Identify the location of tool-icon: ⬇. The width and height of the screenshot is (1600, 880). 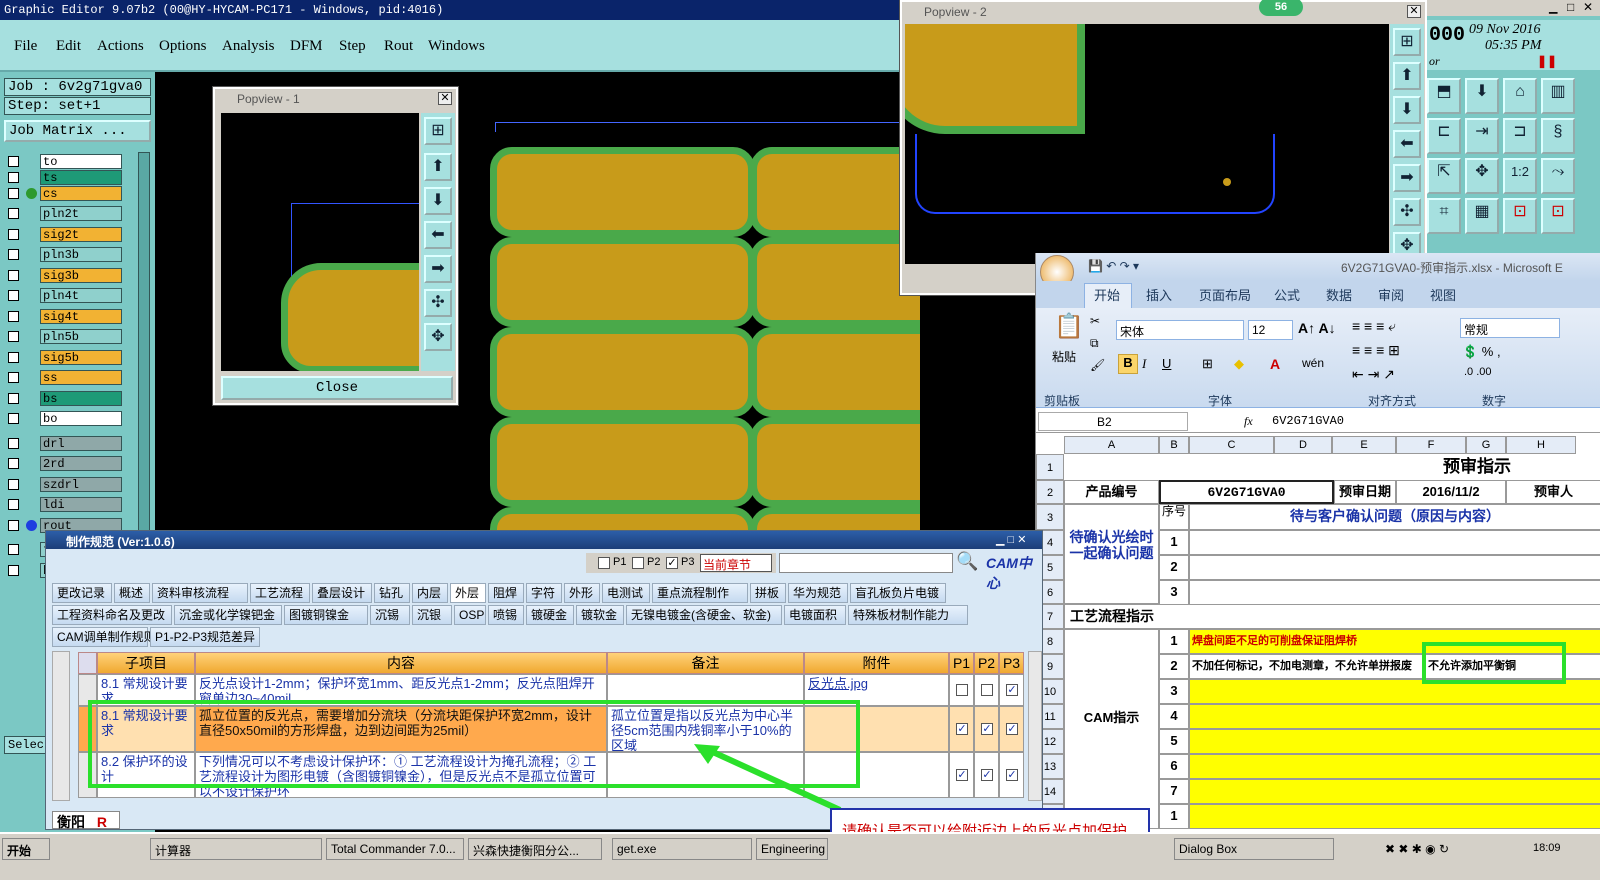
(1482, 96).